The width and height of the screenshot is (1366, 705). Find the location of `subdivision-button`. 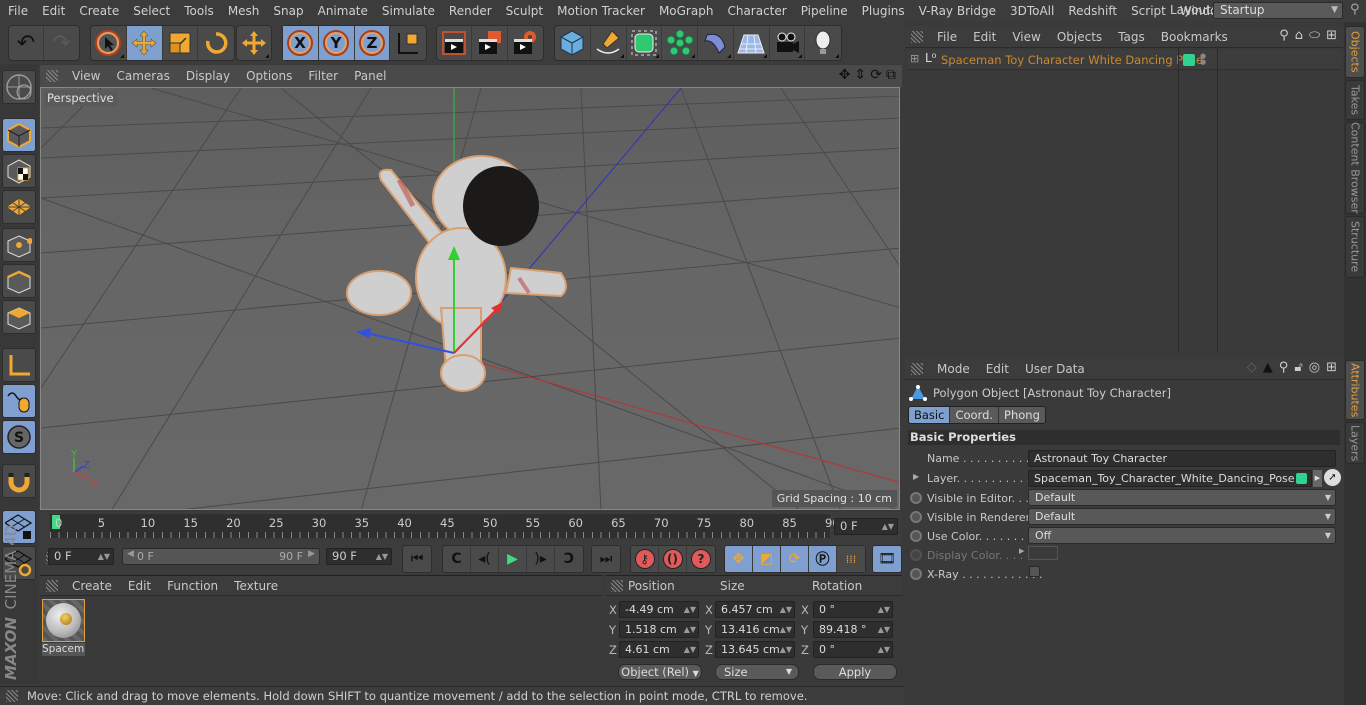

subdivision-button is located at coordinates (645, 43).